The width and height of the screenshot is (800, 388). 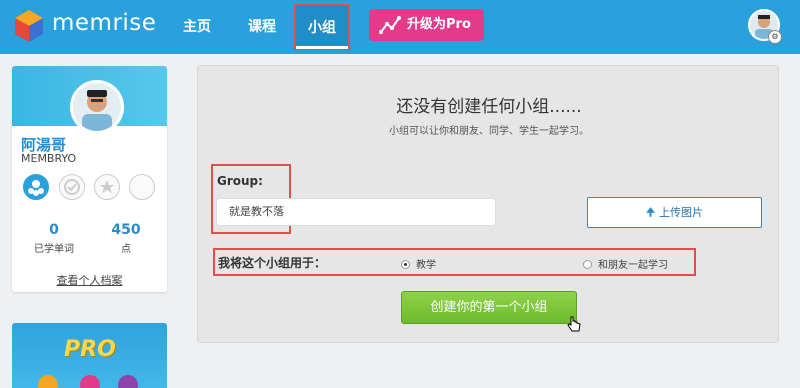 I want to click on hand-cursor-icon, so click(x=574, y=324).